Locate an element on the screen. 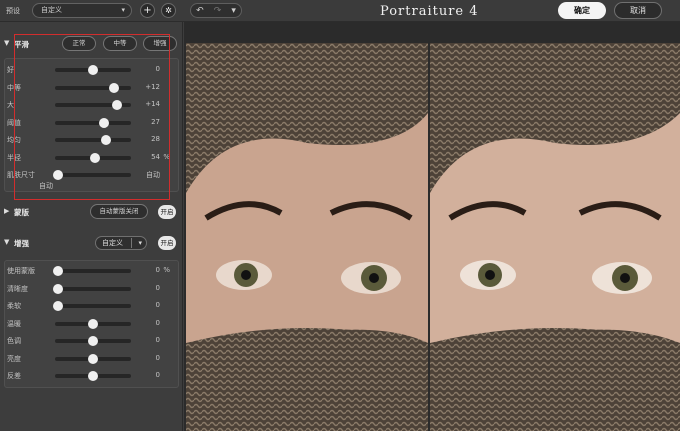  confirm-button: 确定 is located at coordinates (582, 10).